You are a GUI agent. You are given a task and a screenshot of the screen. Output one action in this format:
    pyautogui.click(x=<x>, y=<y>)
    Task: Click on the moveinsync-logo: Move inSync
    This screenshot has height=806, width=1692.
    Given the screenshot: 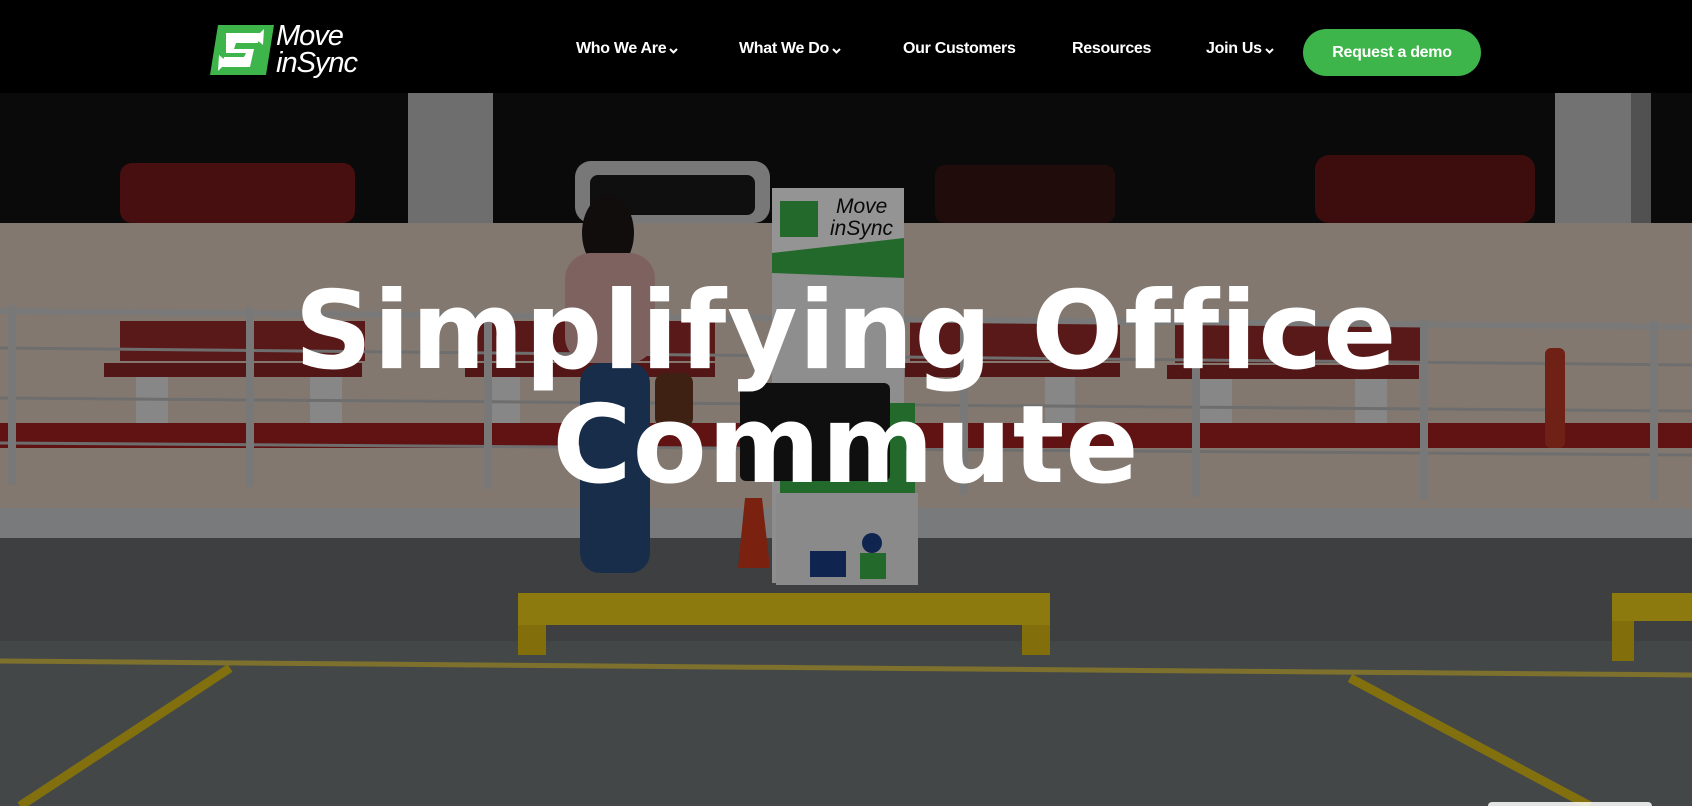 What is the action you would take?
    pyautogui.click(x=284, y=50)
    